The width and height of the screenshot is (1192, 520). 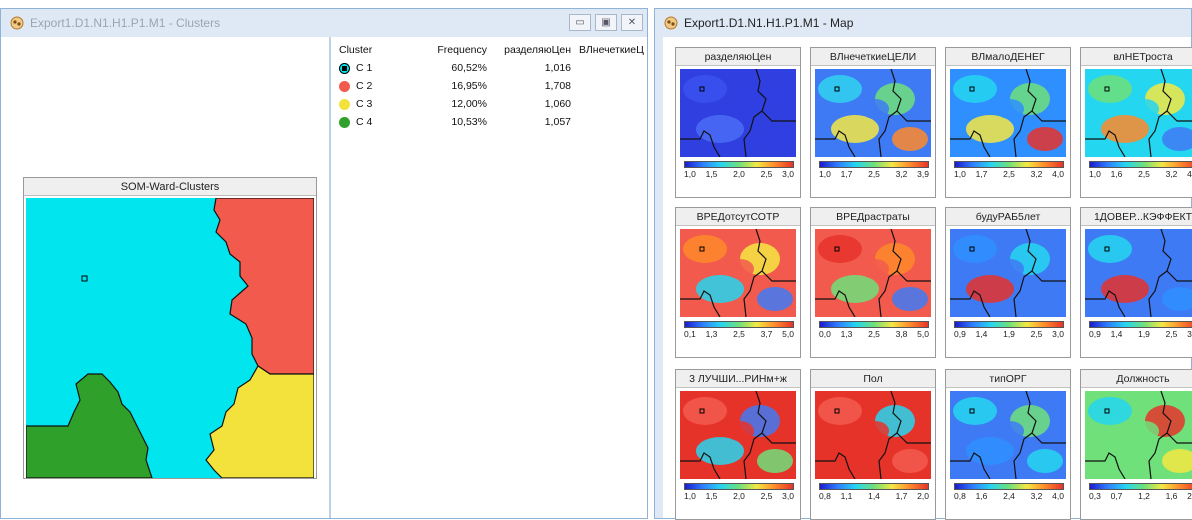 I want to click on minimize-button: ▭, so click(x=580, y=22).